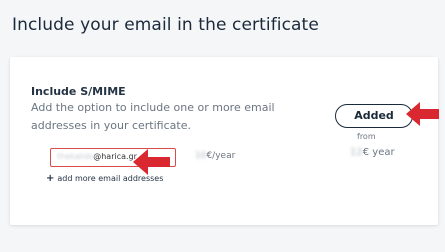  Describe the element at coordinates (50, 178) in the screenshot. I see `plus-icon: +` at that location.